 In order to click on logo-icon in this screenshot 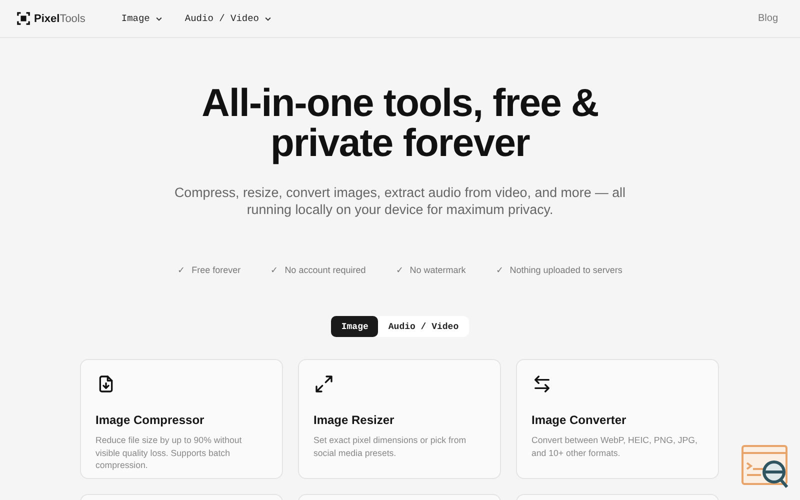, I will do `click(23, 18)`.